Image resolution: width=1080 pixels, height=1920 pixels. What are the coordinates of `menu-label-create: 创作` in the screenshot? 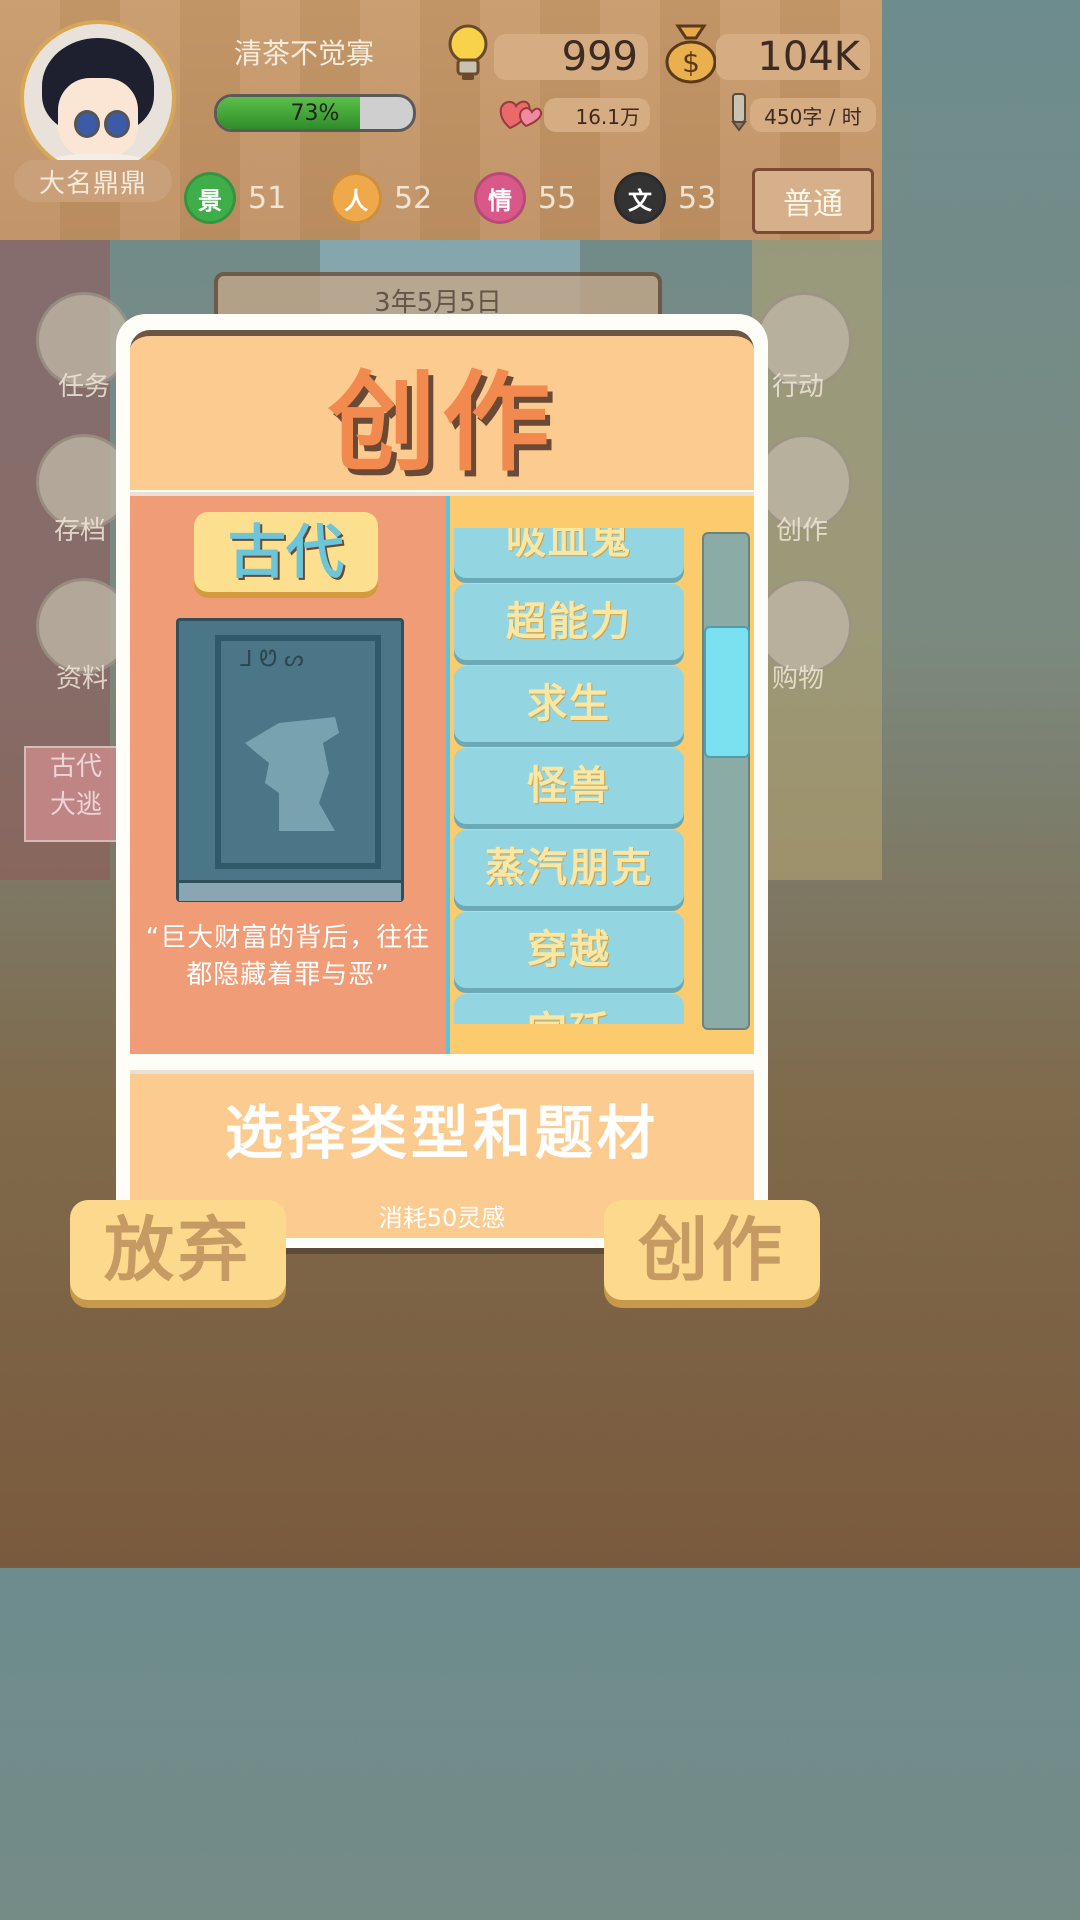 It's located at (802, 531).